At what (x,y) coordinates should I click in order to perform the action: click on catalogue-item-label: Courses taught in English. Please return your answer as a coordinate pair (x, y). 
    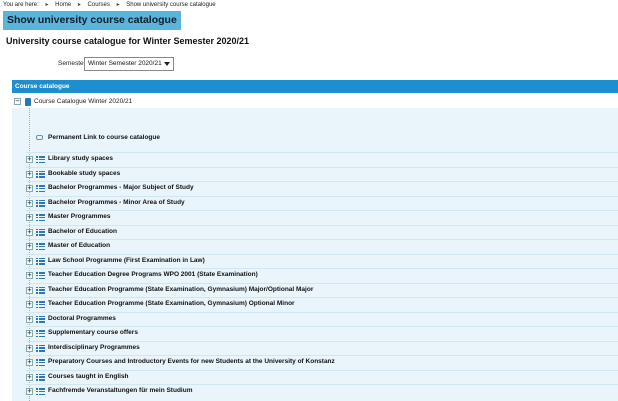
    Looking at the image, I should click on (88, 376).